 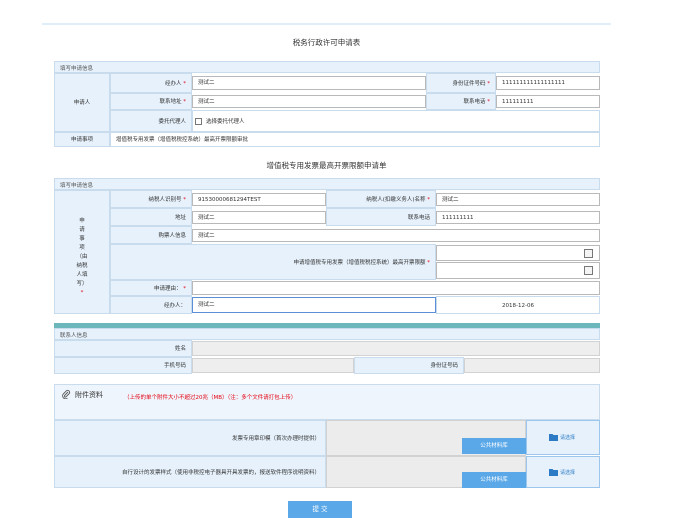 I want to click on applicant-label: 申请人, so click(x=82, y=102).